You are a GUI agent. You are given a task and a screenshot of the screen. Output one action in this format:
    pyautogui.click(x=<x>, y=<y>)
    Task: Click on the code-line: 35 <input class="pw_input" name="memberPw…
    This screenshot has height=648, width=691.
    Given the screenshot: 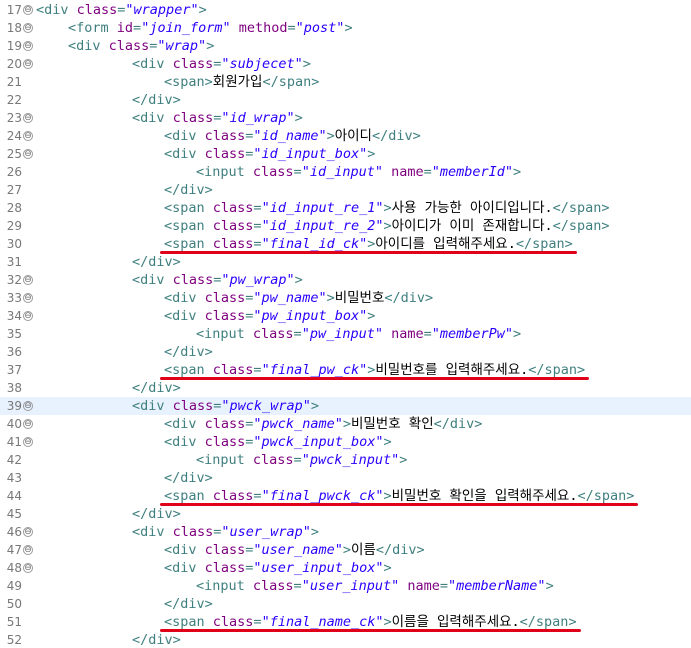 What is the action you would take?
    pyautogui.click(x=345, y=334)
    